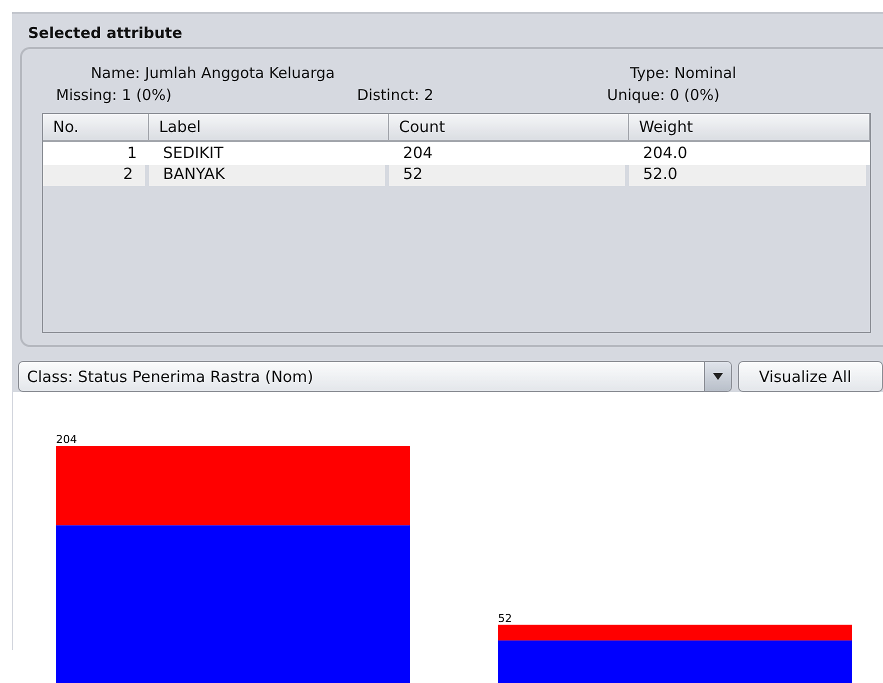 Image resolution: width=883 pixels, height=683 pixels. Describe the element at coordinates (375, 376) in the screenshot. I see `class-dropdown: Class: Status Penerima Rastra (Nom)` at that location.